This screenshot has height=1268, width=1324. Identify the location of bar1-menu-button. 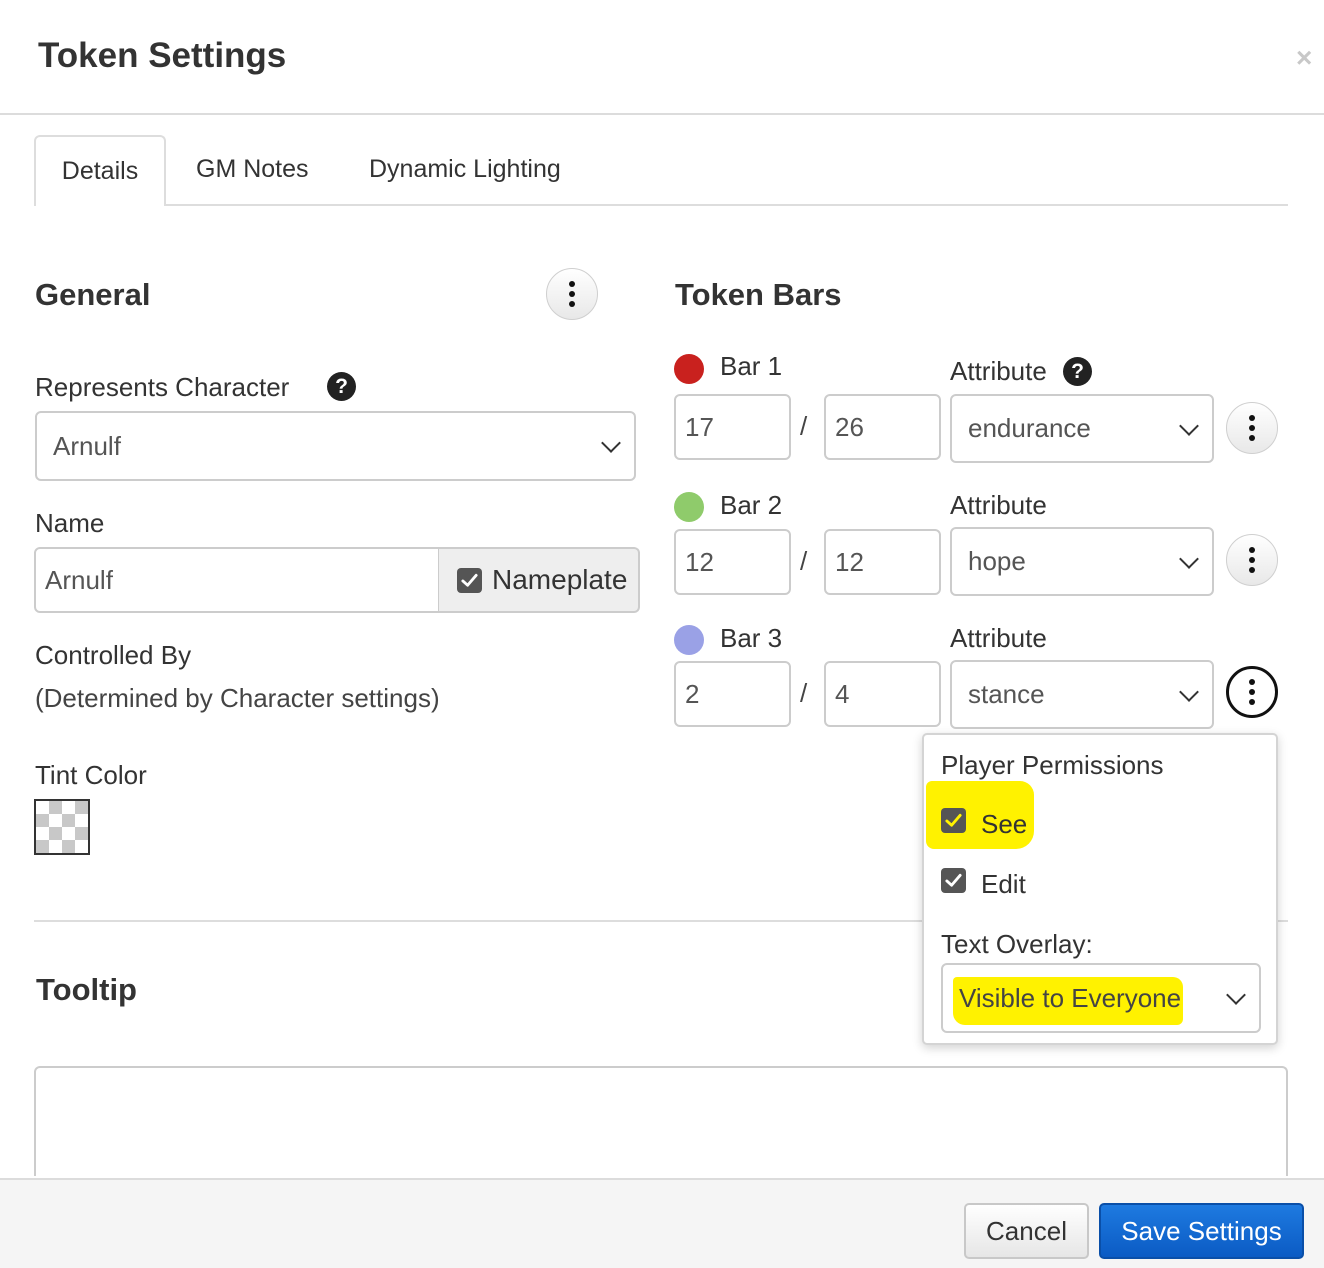
(1252, 428).